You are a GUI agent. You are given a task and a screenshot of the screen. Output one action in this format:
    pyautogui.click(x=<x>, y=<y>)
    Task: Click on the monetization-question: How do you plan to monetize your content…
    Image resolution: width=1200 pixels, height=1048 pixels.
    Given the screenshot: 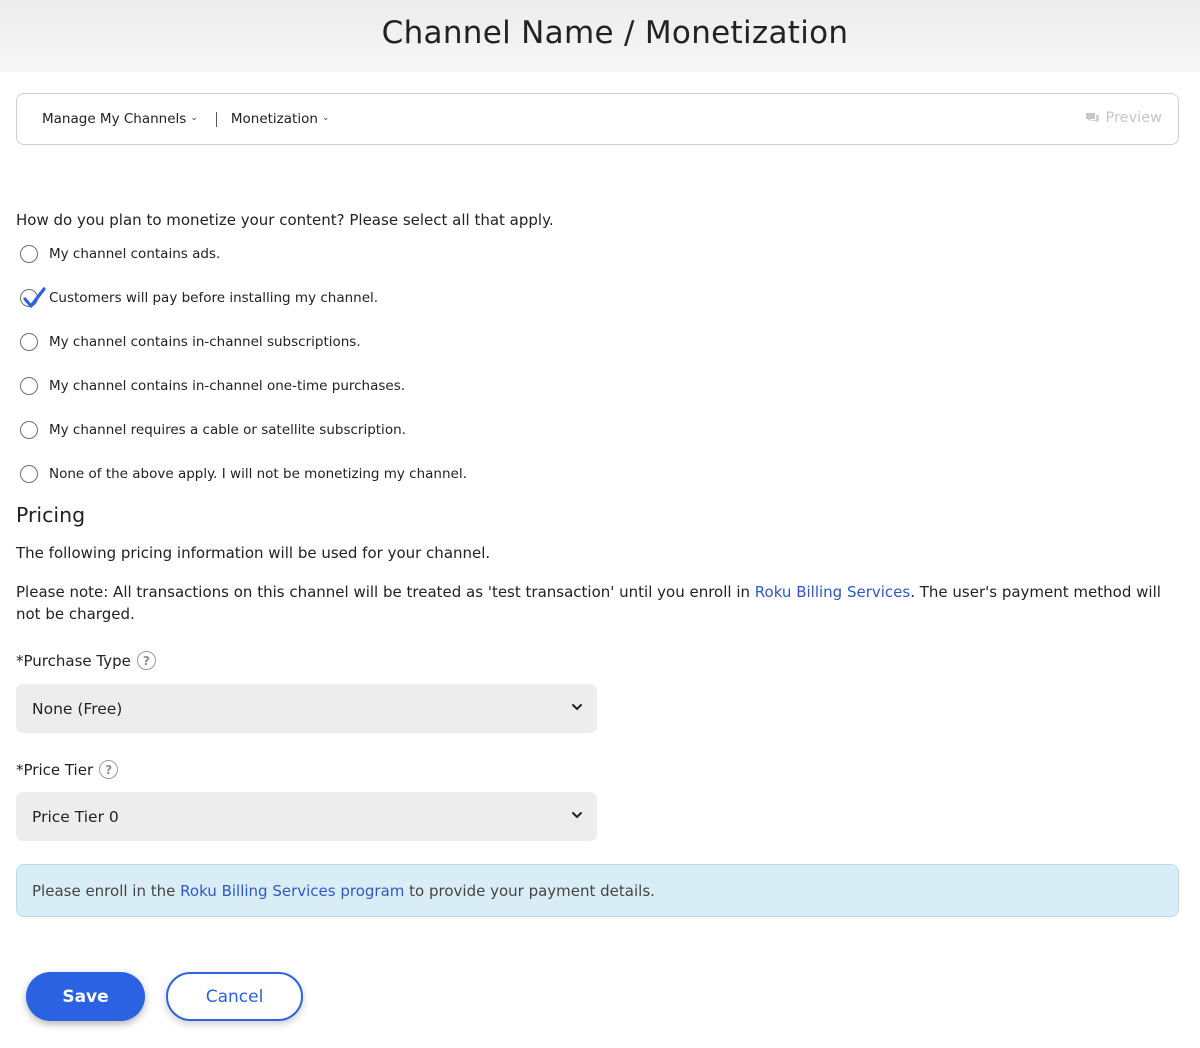 What is the action you would take?
    pyautogui.click(x=285, y=220)
    